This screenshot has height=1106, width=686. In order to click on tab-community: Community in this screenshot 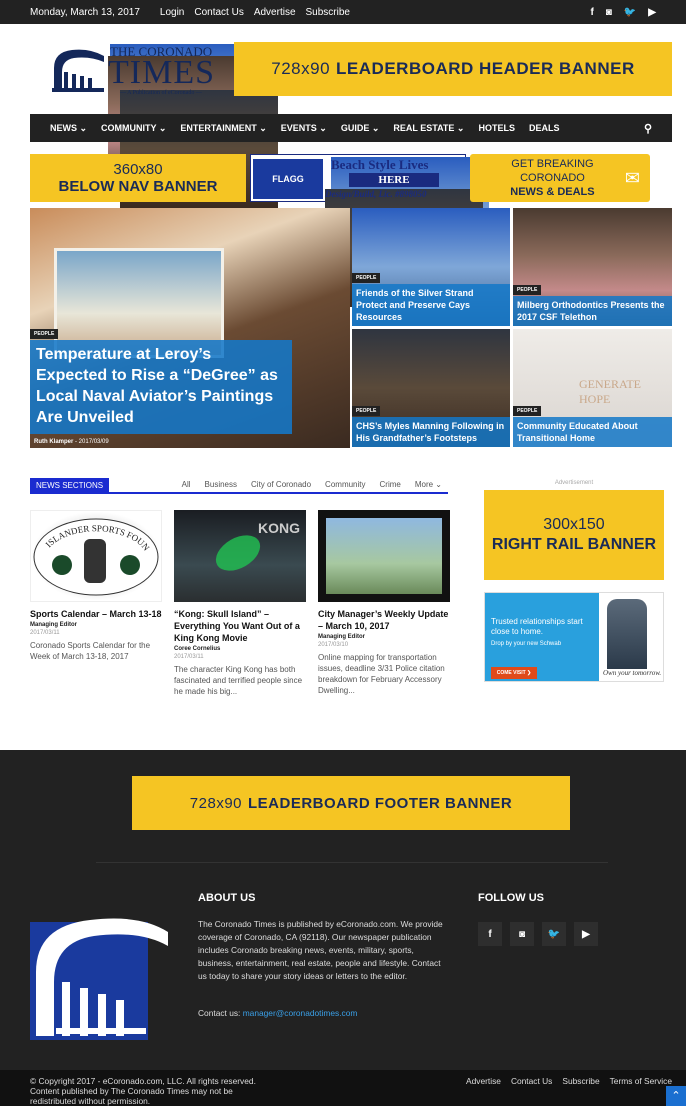, I will do `click(345, 484)`.